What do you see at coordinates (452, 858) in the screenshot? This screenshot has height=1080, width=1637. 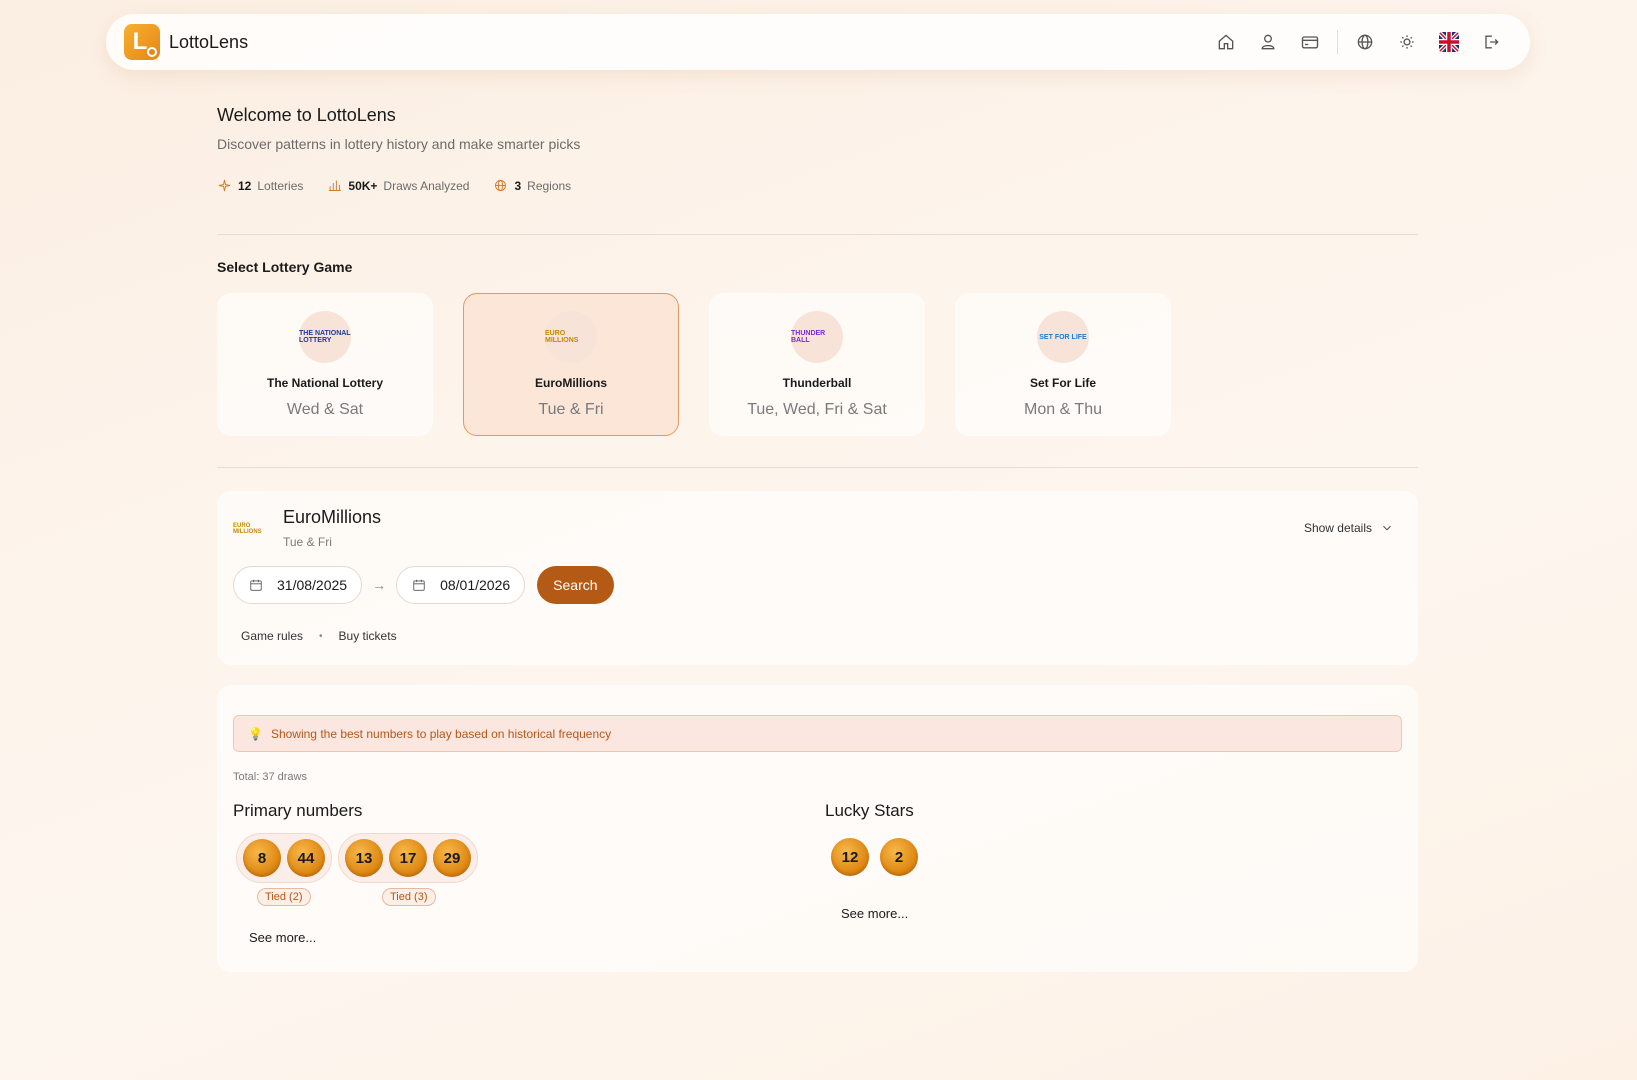 I see `number-ball: 29` at bounding box center [452, 858].